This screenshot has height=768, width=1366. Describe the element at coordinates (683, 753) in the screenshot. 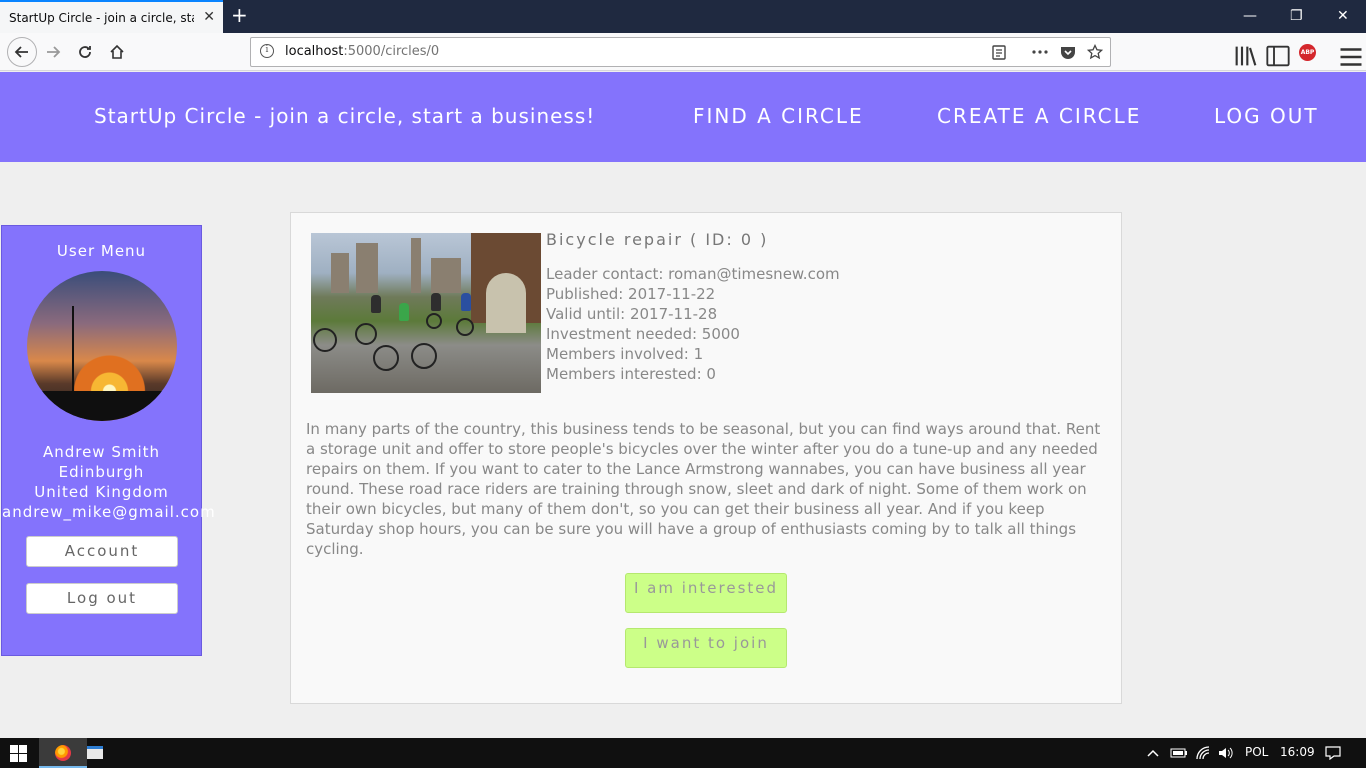

I see `windows-taskbar: POL 16:09` at that location.